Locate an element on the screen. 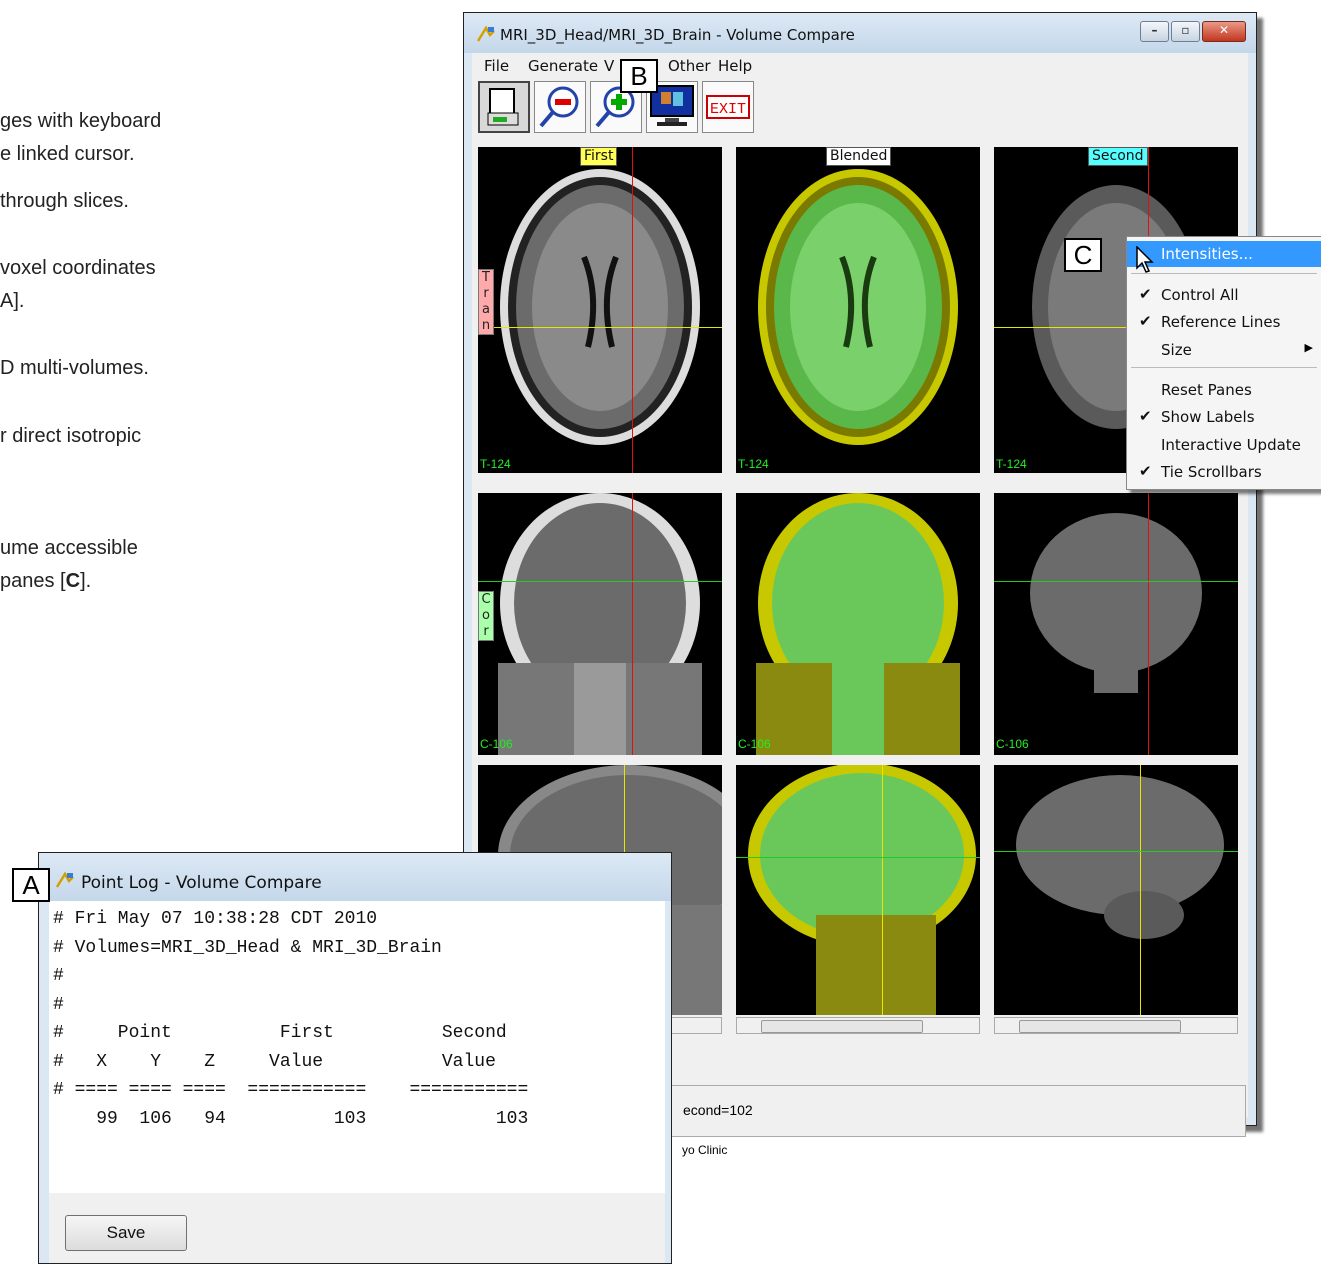  row-label-tran: Tran is located at coordinates (486, 302).